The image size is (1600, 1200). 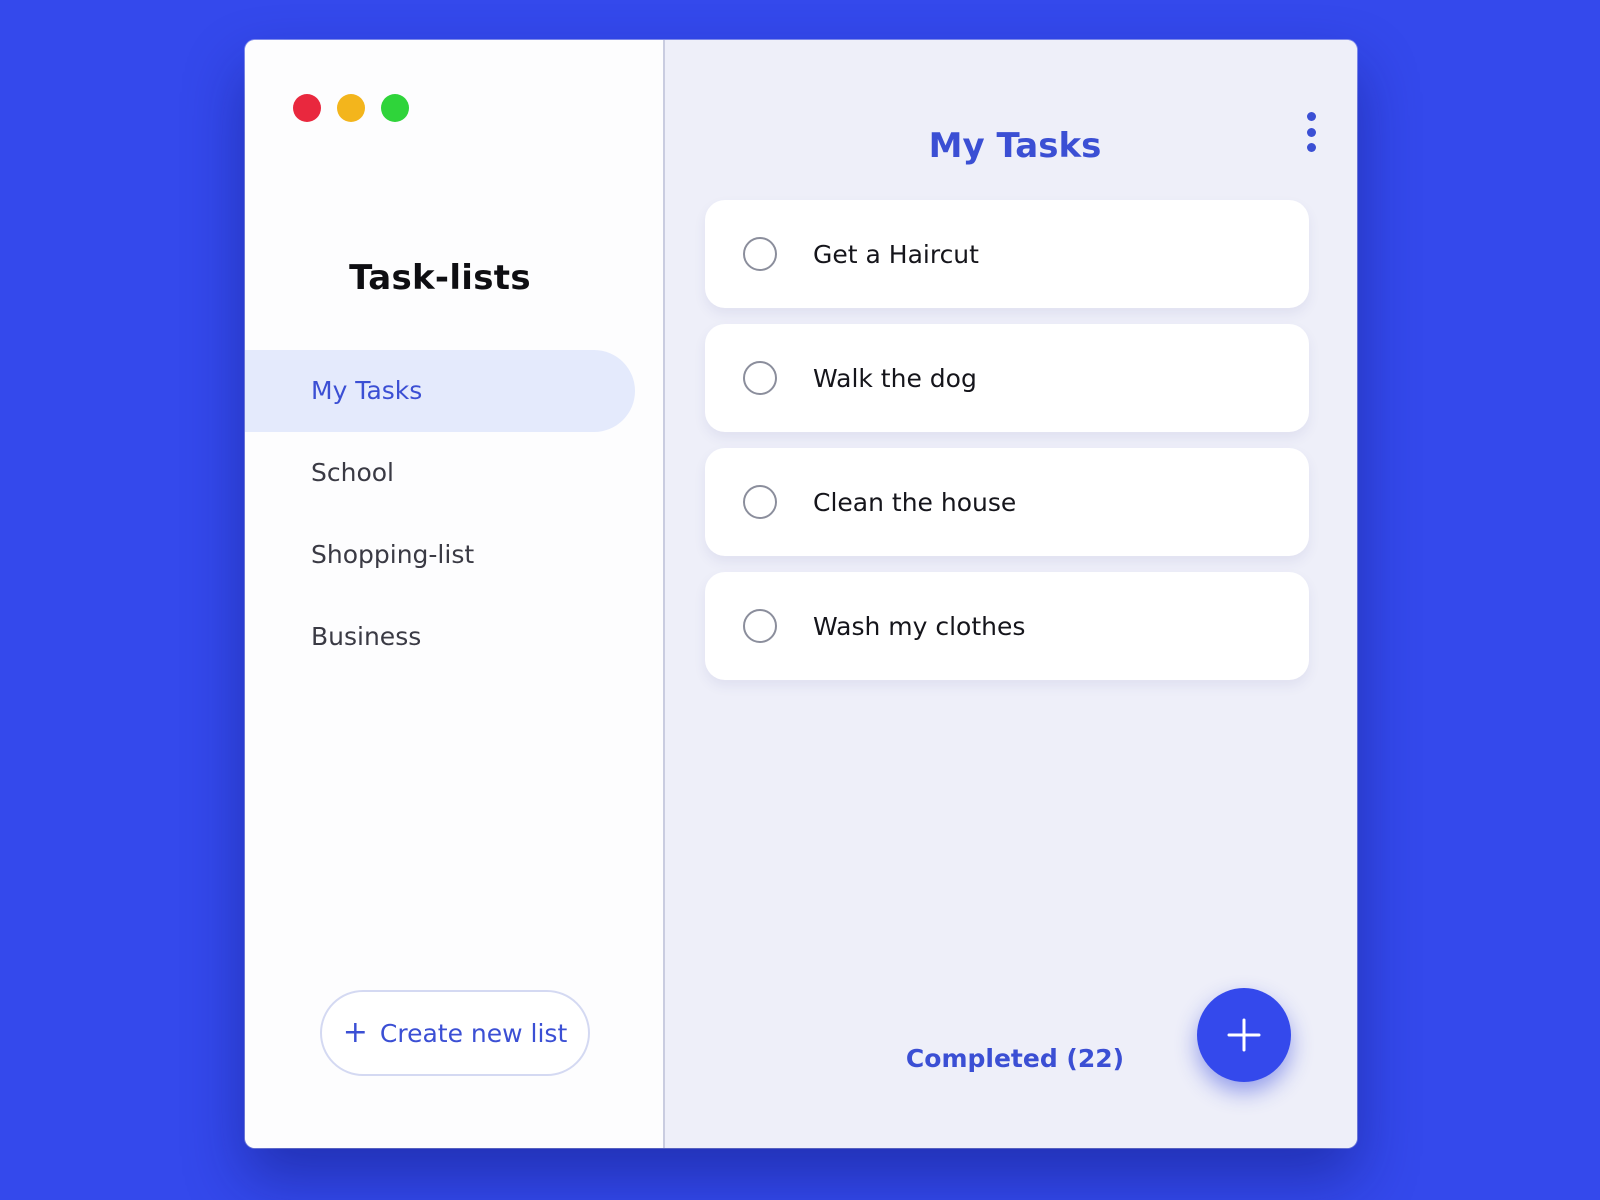 I want to click on plus-icon: +, so click(x=355, y=1032).